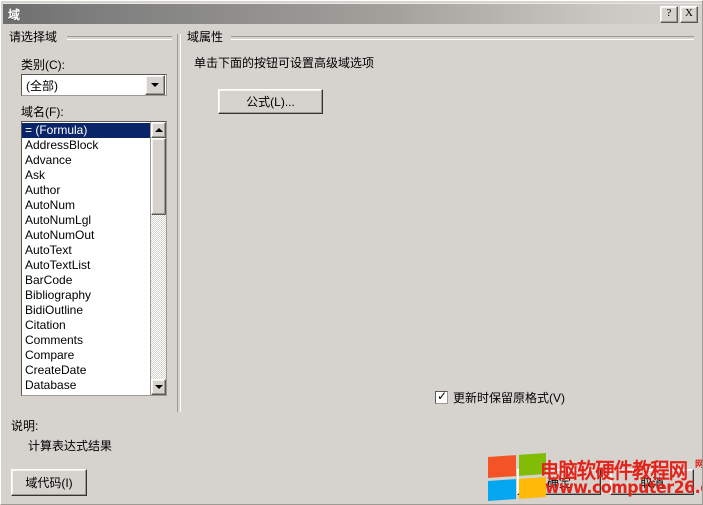 The width and height of the screenshot is (703, 505). What do you see at coordinates (86, 265) in the screenshot?
I see `list-item: AutoTextList` at bounding box center [86, 265].